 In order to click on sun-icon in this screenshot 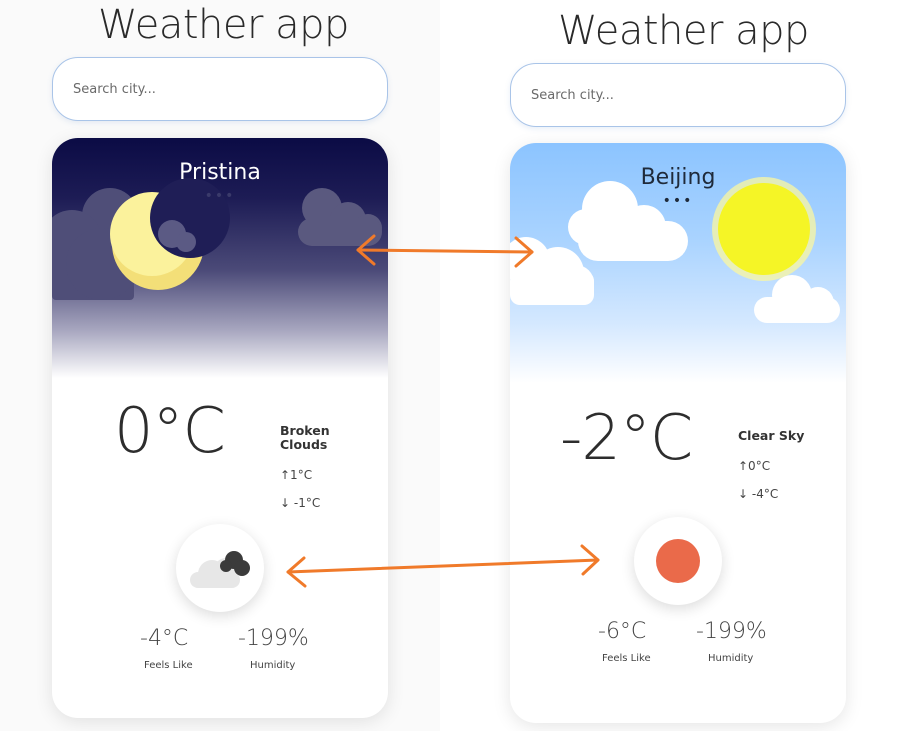, I will do `click(678, 561)`.